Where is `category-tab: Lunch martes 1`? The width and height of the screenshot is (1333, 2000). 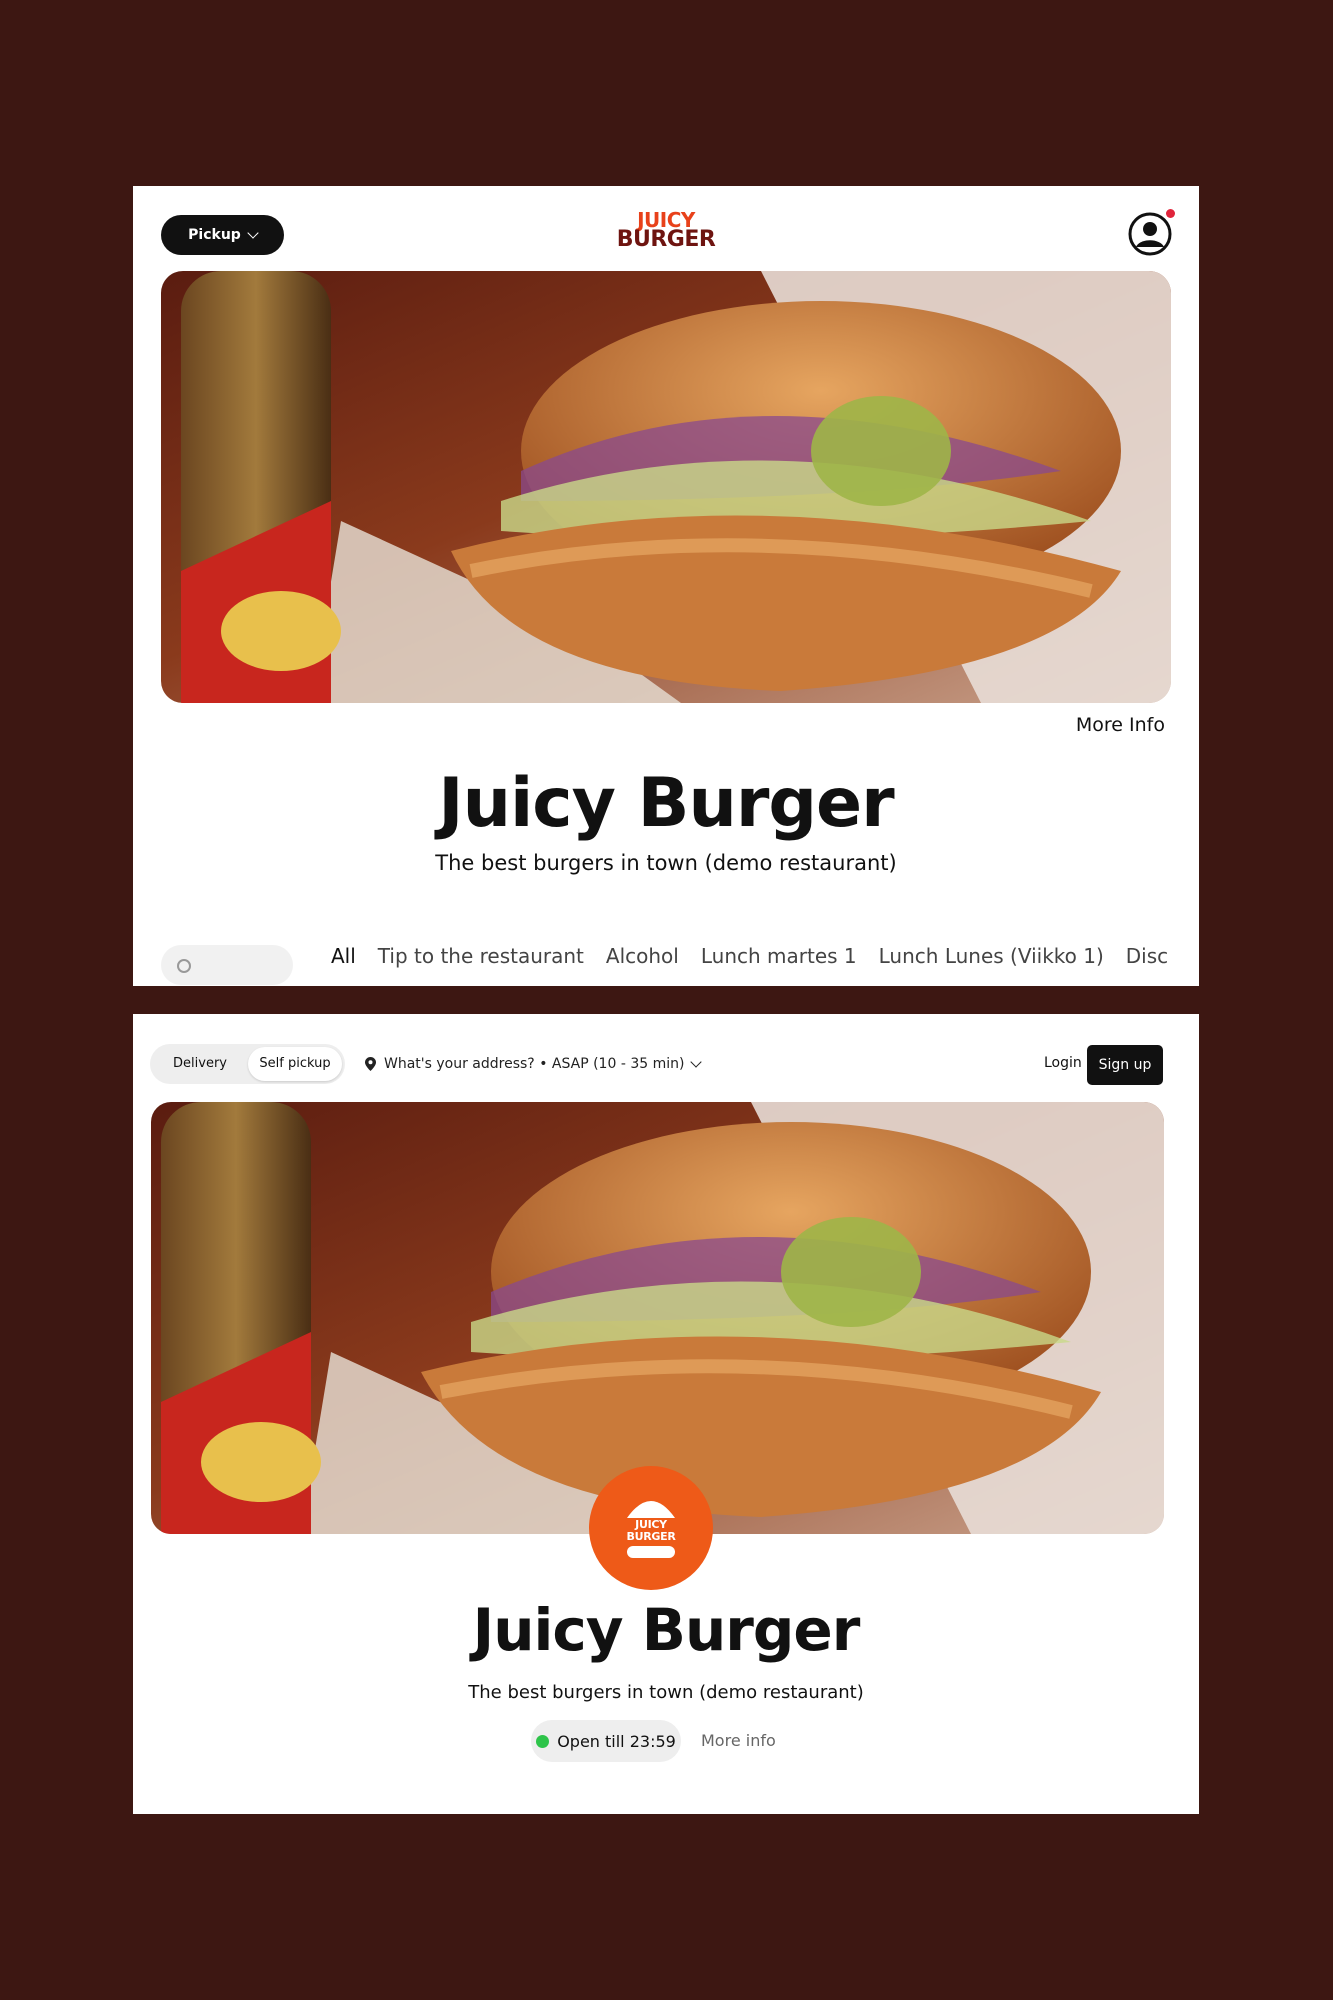 category-tab: Lunch martes 1 is located at coordinates (779, 964).